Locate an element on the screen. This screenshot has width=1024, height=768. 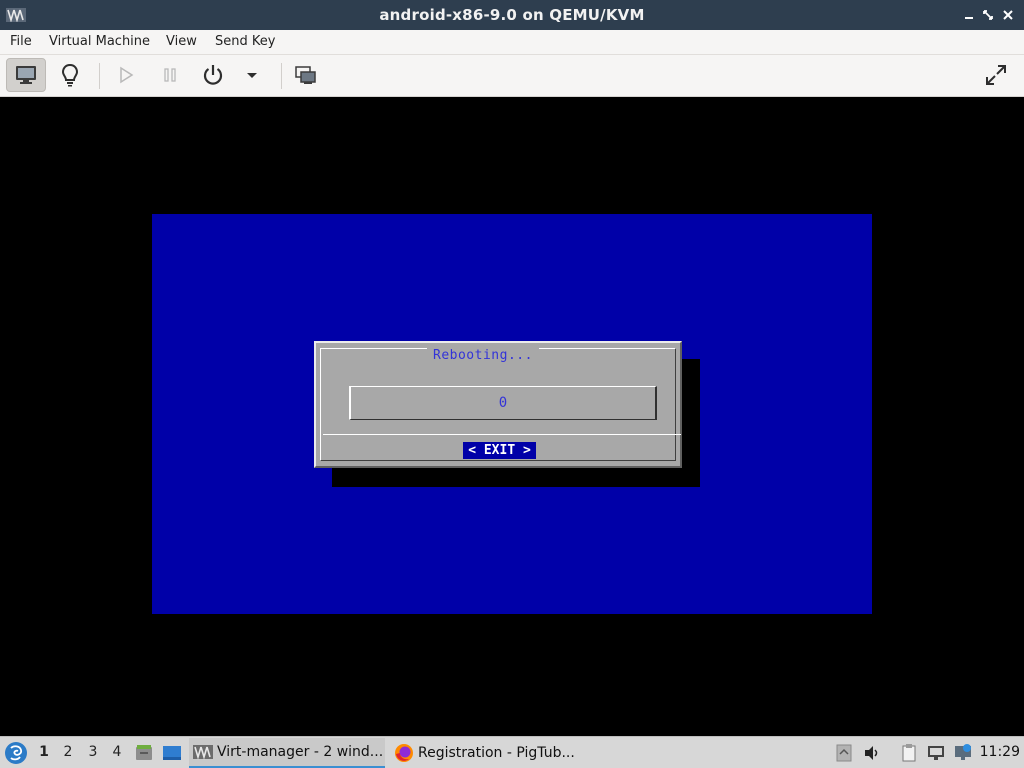
workspace-4: 4 is located at coordinates (117, 752).